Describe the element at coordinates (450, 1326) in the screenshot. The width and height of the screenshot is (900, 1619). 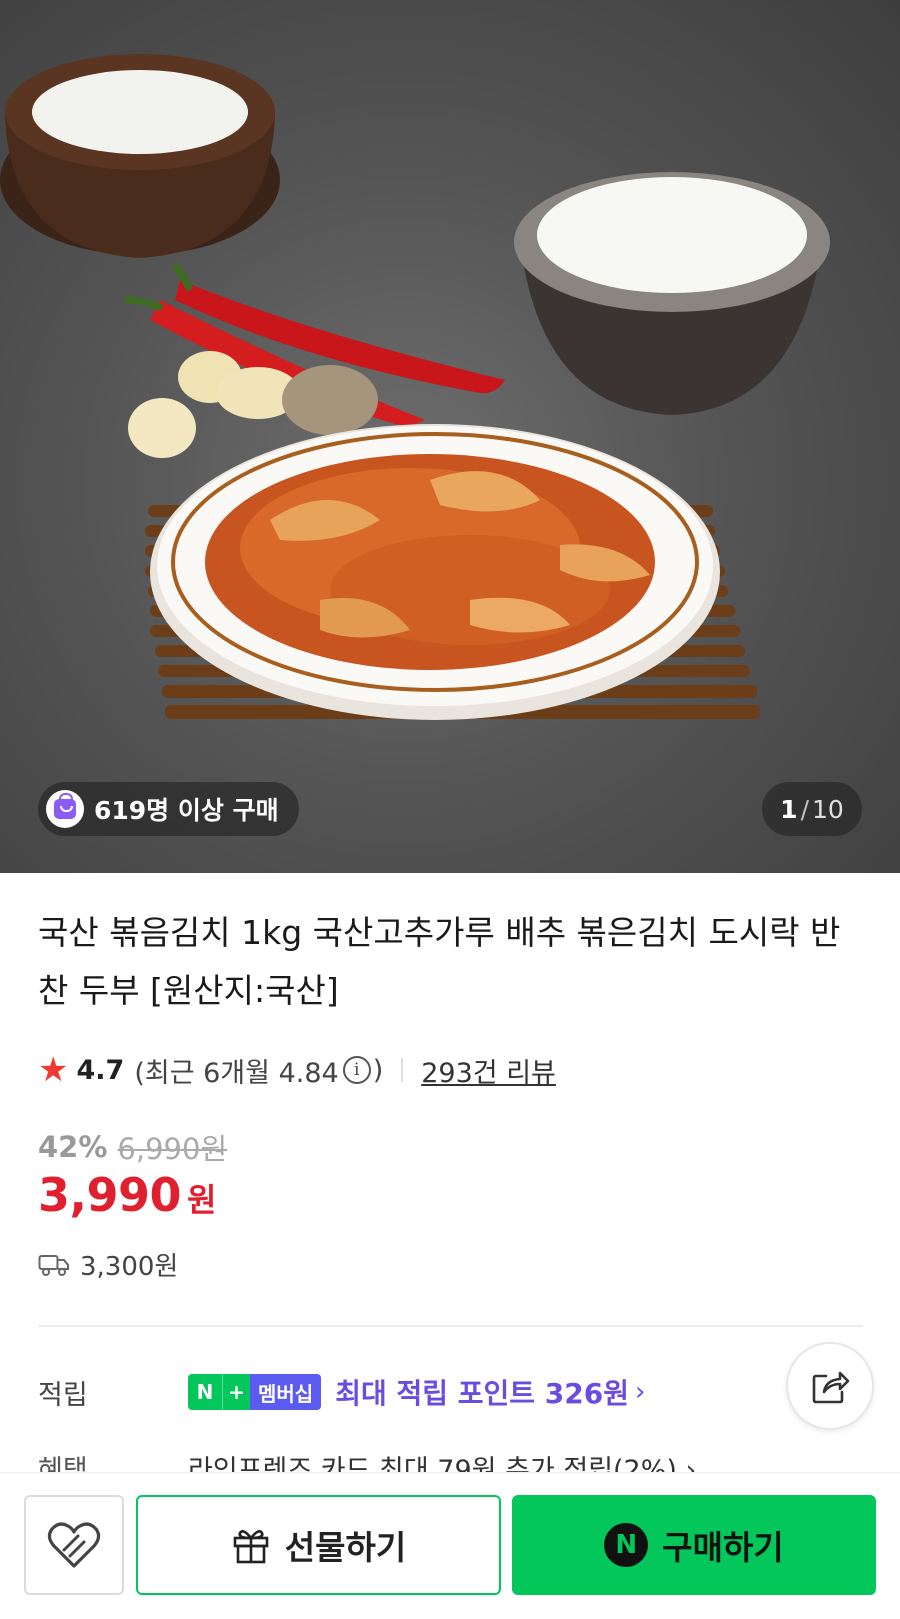
I see `section-divider` at that location.